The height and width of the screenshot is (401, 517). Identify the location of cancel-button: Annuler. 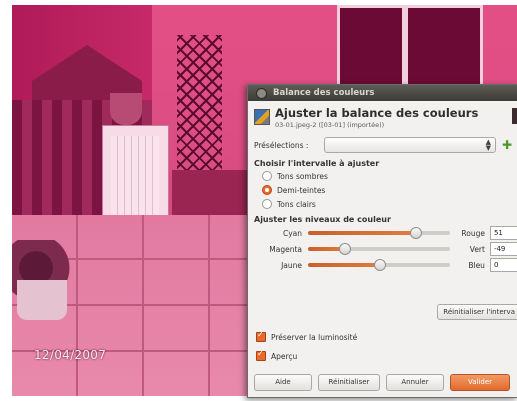
(415, 382).